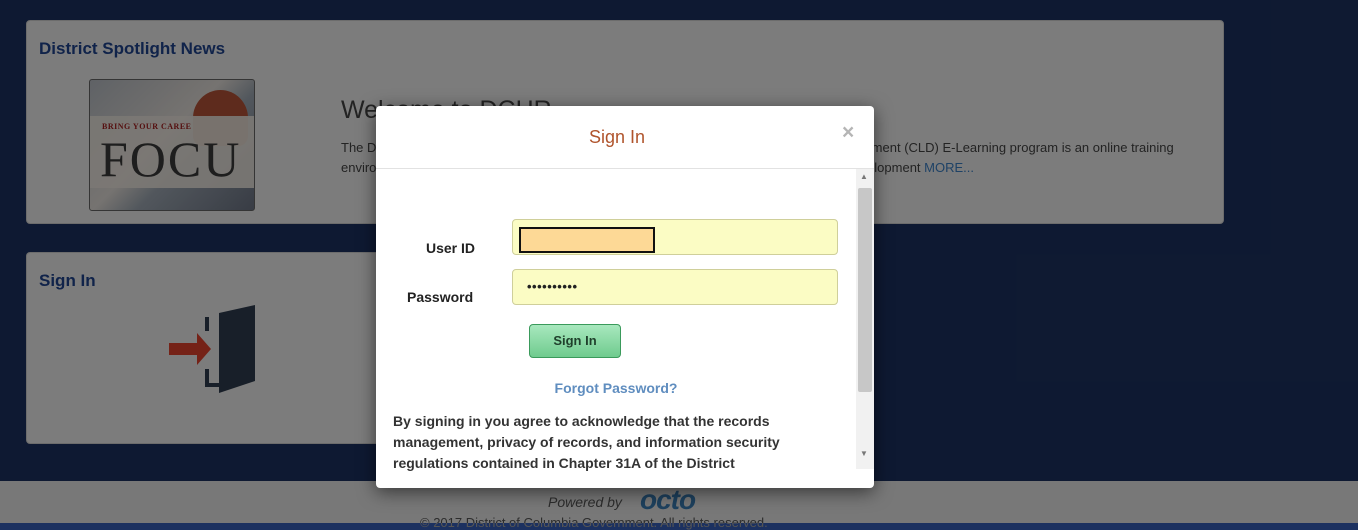  Describe the element at coordinates (575, 341) in the screenshot. I see `sign-in-button: Sign In` at that location.